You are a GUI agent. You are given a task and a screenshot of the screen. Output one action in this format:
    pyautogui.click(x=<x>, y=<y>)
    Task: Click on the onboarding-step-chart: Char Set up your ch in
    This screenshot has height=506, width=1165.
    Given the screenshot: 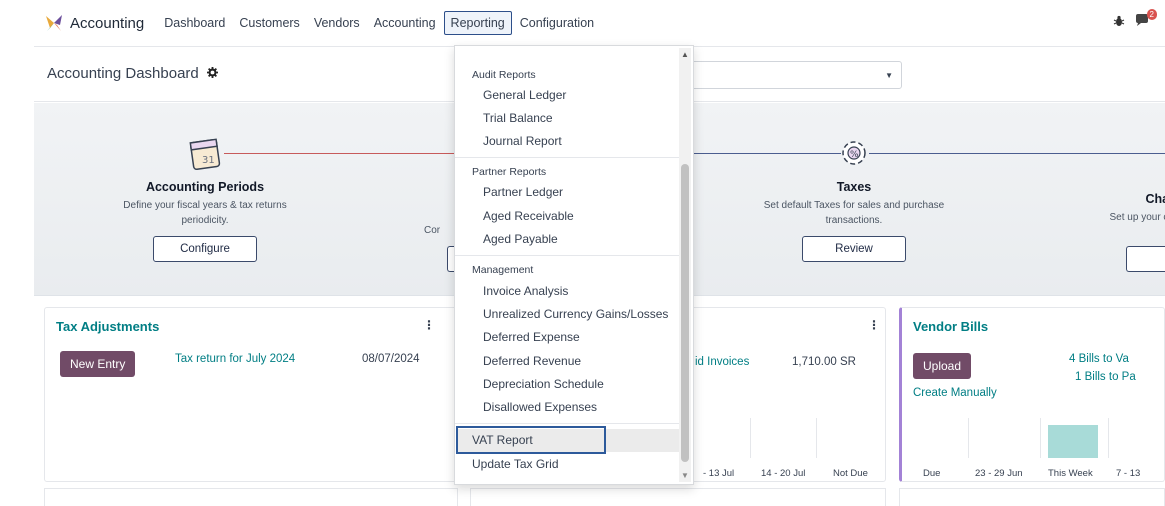 What is the action you would take?
    pyautogui.click(x=1114, y=213)
    